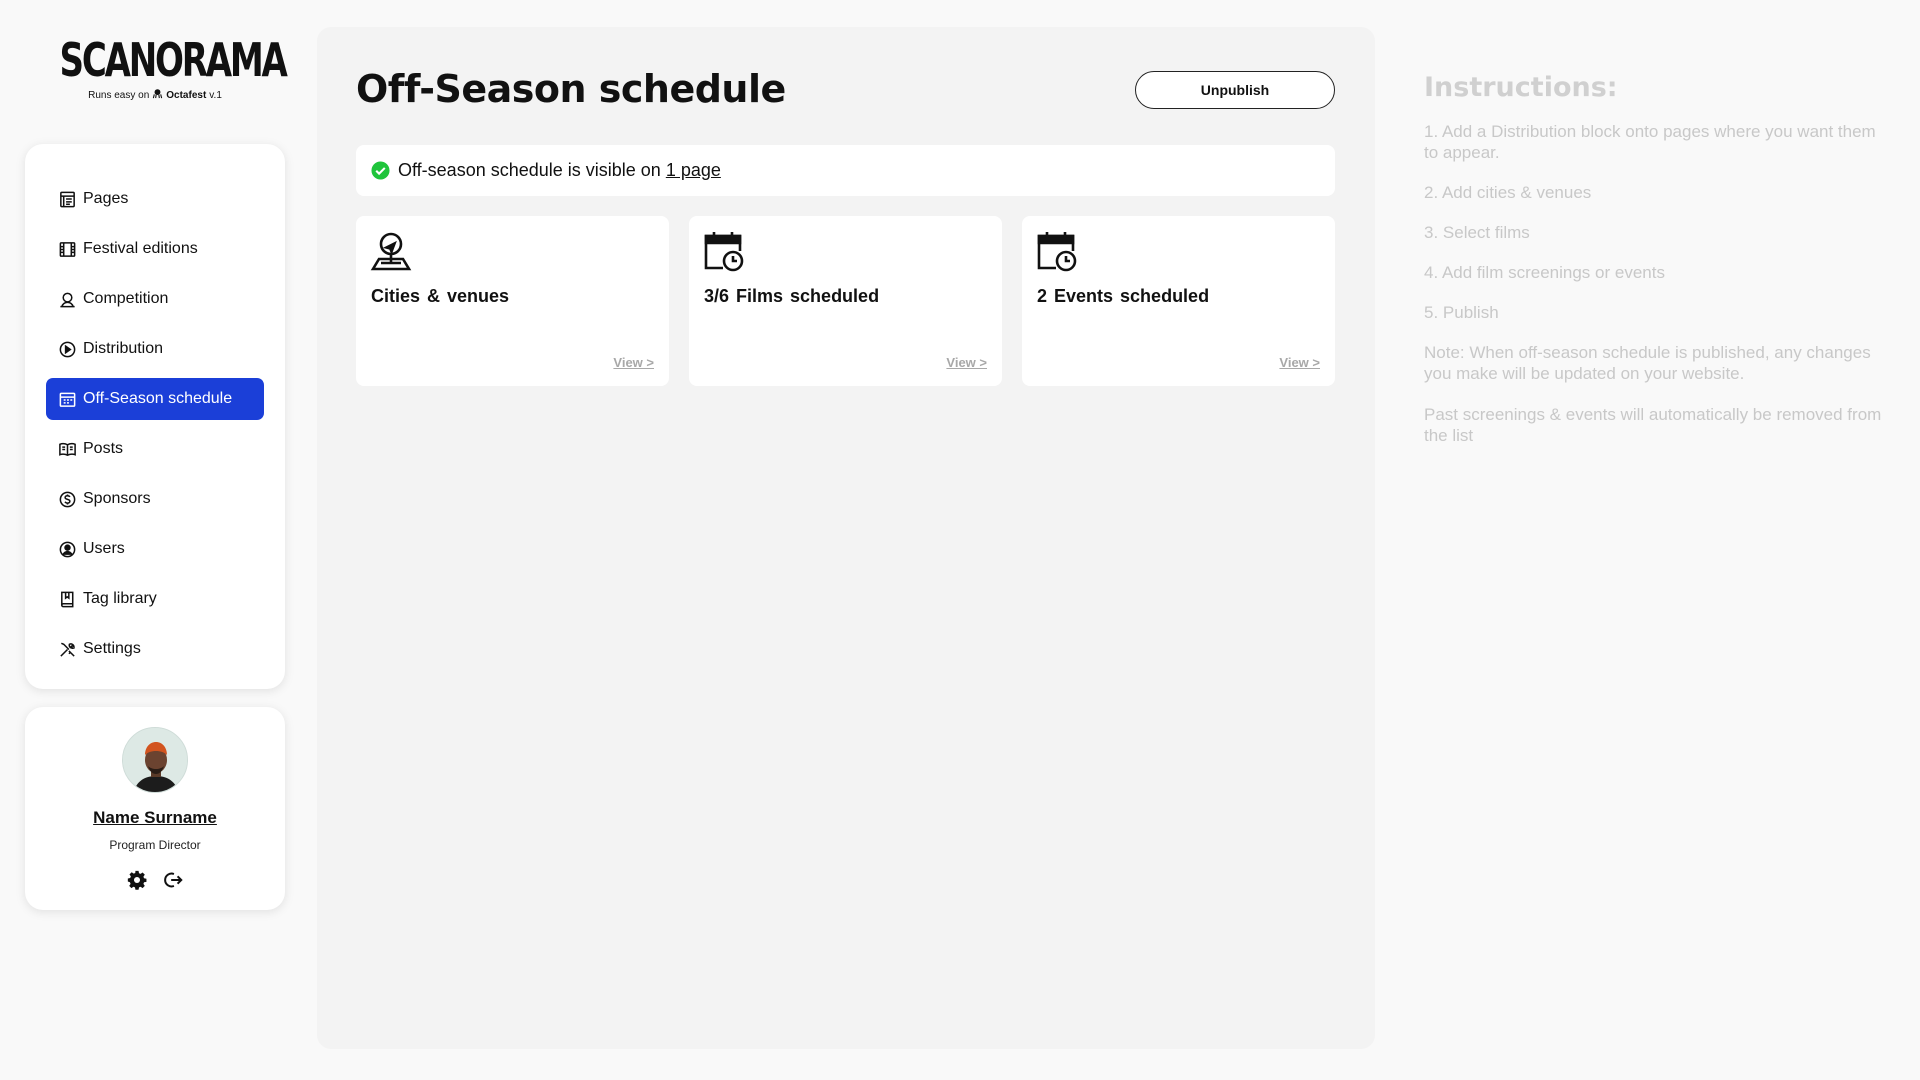 This screenshot has height=1080, width=1920. I want to click on sidebar-item-label: Posts, so click(103, 448).